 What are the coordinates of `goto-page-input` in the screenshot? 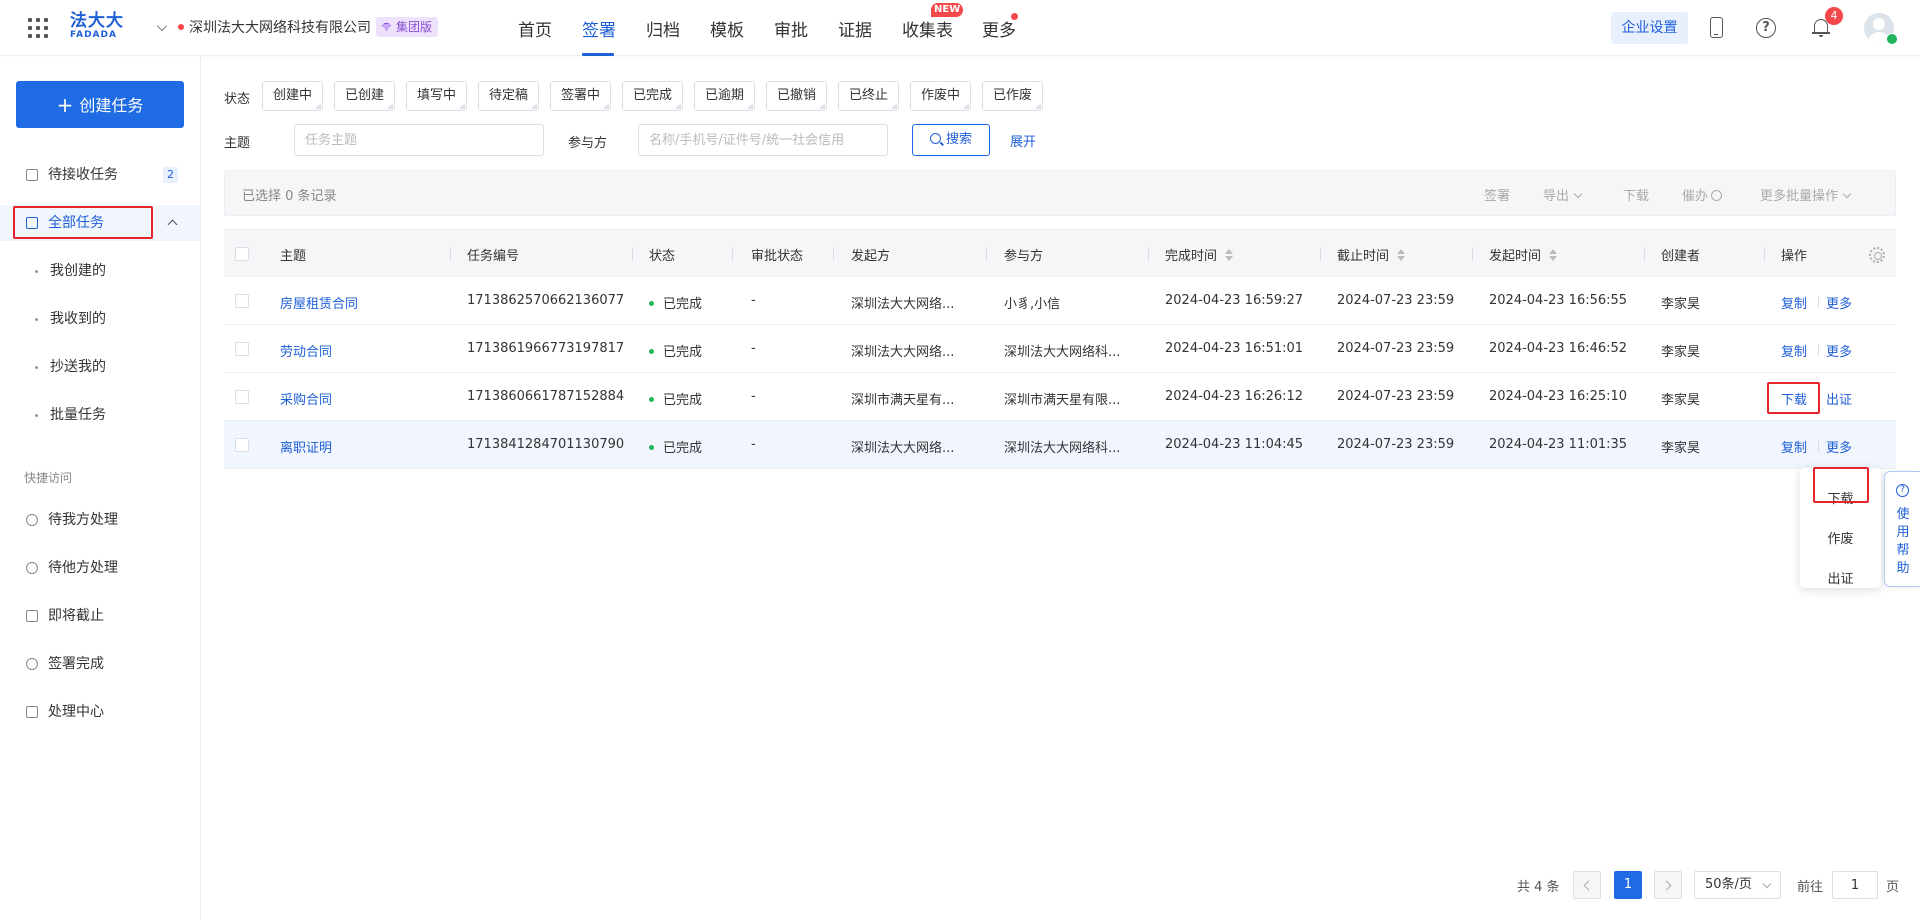 It's located at (1855, 885).